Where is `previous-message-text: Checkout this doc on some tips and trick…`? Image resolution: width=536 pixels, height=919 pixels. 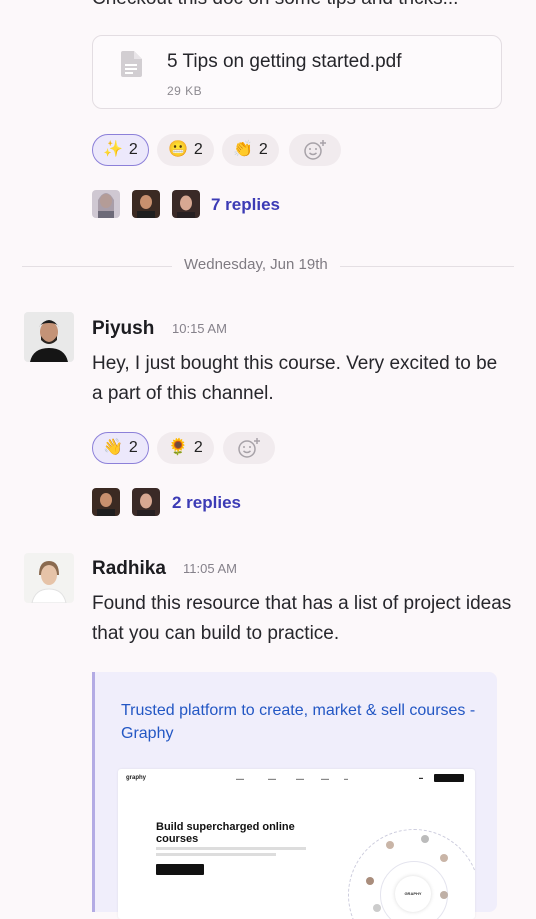
previous-message-text: Checkout this doc on some tips and trick… is located at coordinates (275, 5).